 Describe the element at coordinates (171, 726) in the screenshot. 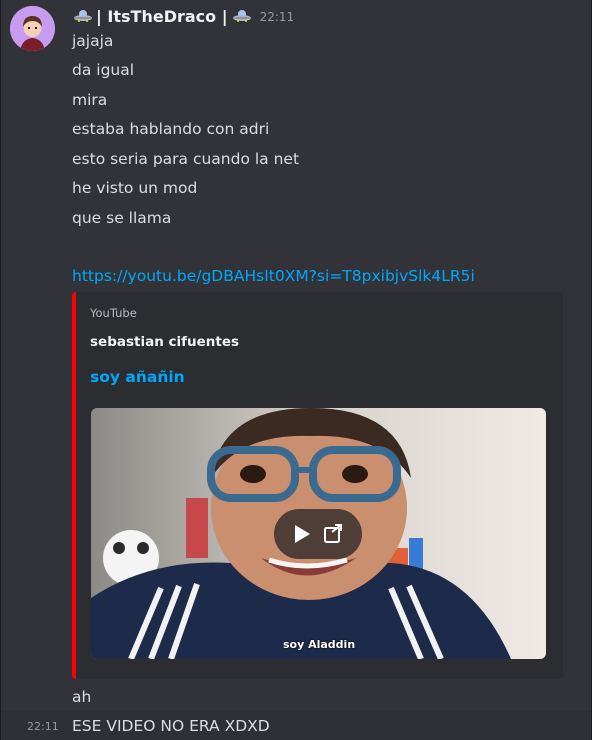

I see `message-line: ESE VIDEO NO ERA XDXD` at that location.